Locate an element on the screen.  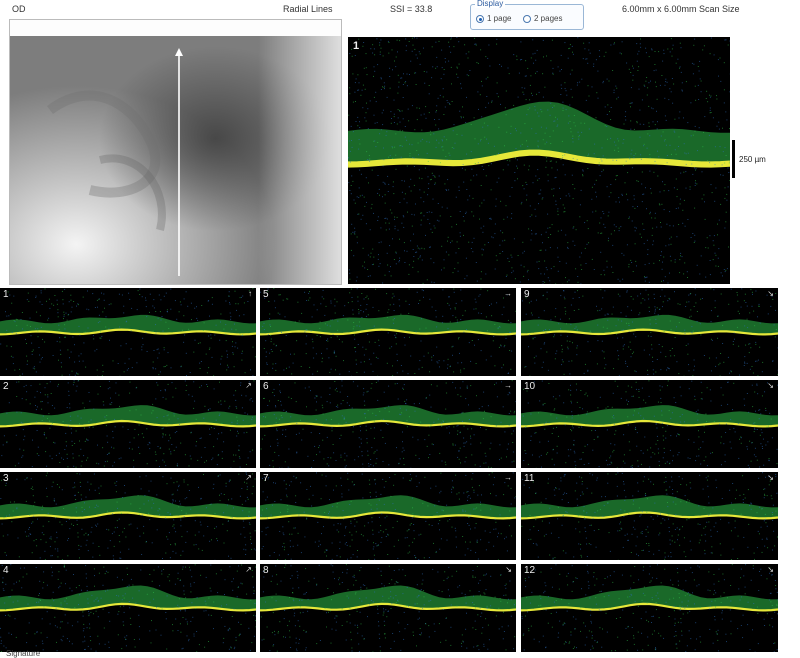
bscan-thumb-12: 12 ↘ is located at coordinates (649, 608).